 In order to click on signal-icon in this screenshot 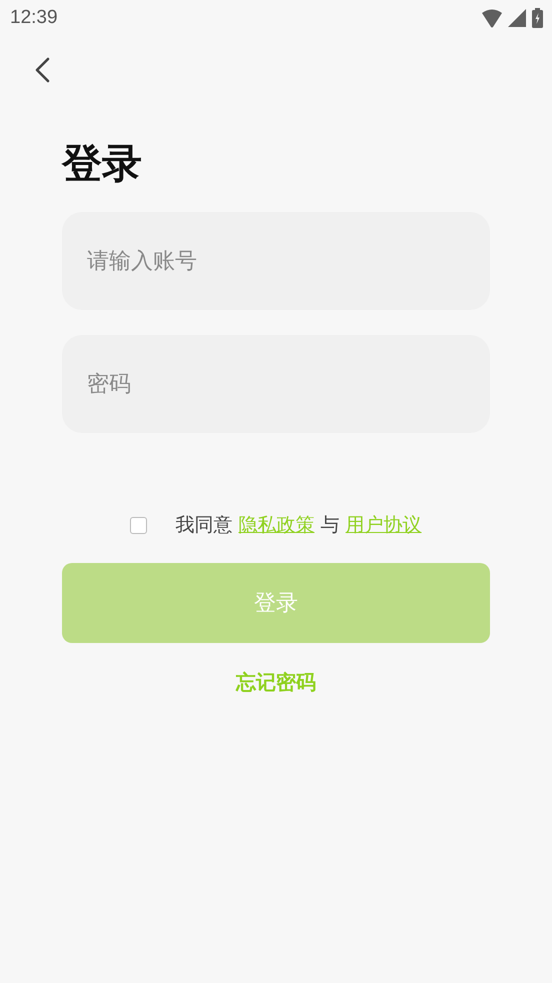, I will do `click(517, 18)`.